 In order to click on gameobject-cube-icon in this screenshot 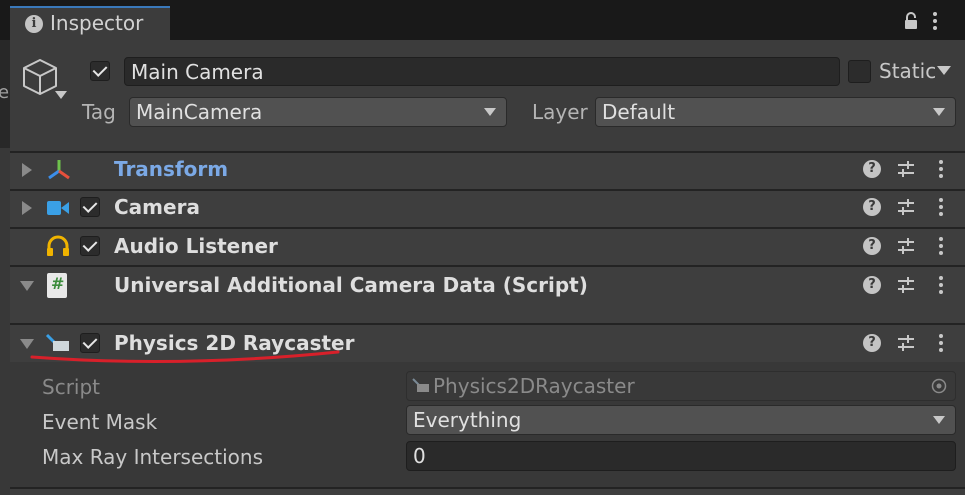, I will do `click(40, 77)`.